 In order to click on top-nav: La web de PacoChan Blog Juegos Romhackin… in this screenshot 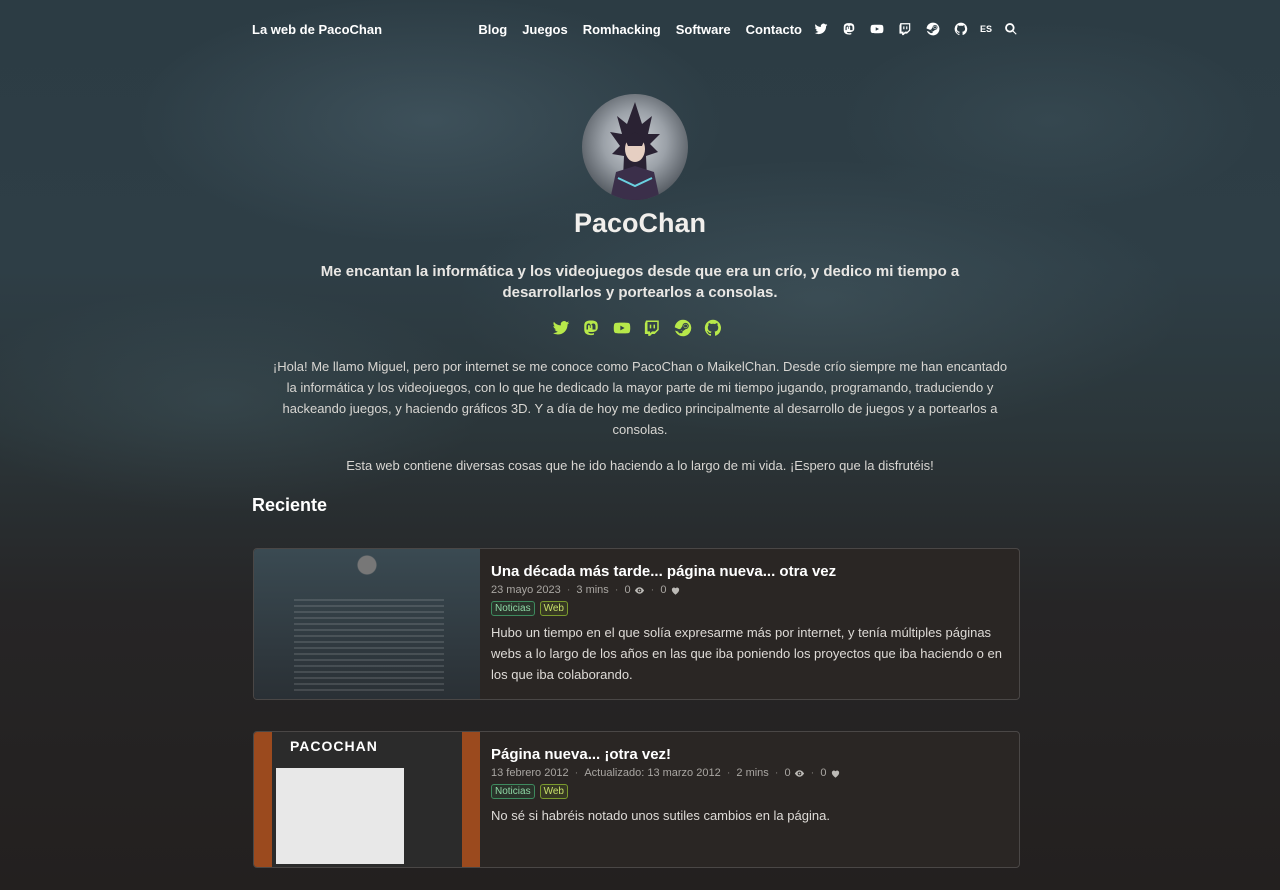, I will do `click(636, 29)`.